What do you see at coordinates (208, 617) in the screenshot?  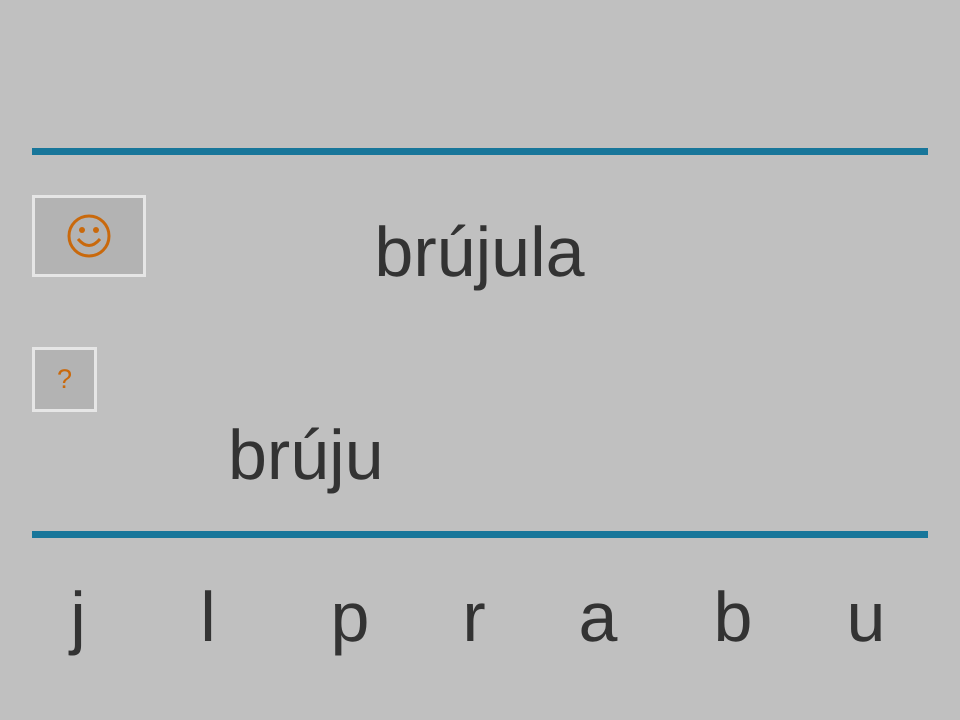 I see `letter-tile: l` at bounding box center [208, 617].